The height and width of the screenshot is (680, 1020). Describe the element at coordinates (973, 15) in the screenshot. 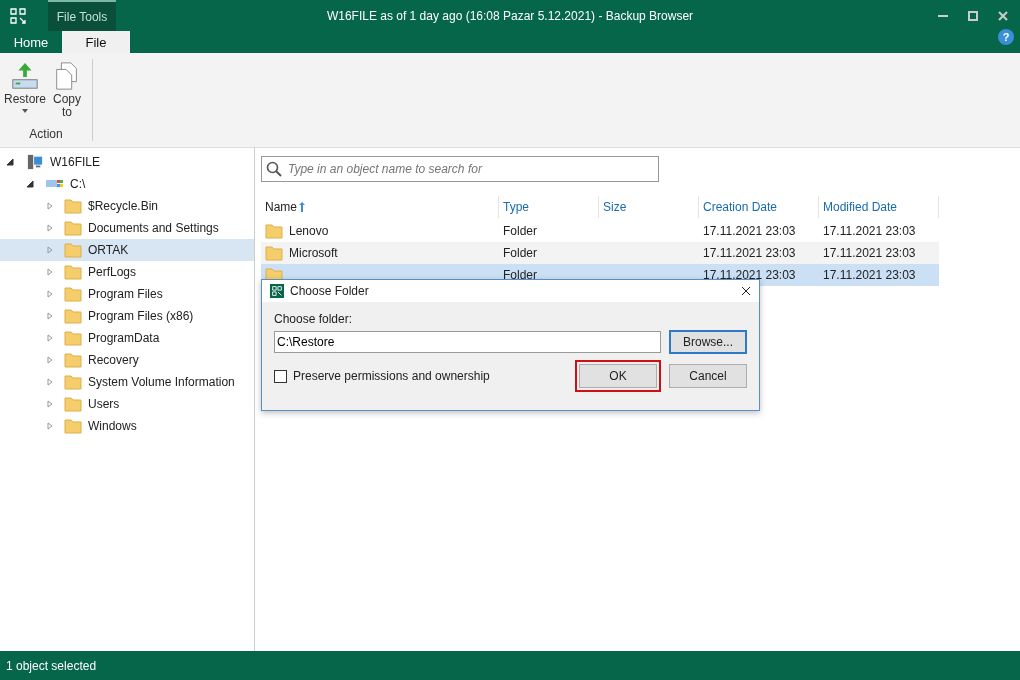

I see `maximize-icon` at that location.